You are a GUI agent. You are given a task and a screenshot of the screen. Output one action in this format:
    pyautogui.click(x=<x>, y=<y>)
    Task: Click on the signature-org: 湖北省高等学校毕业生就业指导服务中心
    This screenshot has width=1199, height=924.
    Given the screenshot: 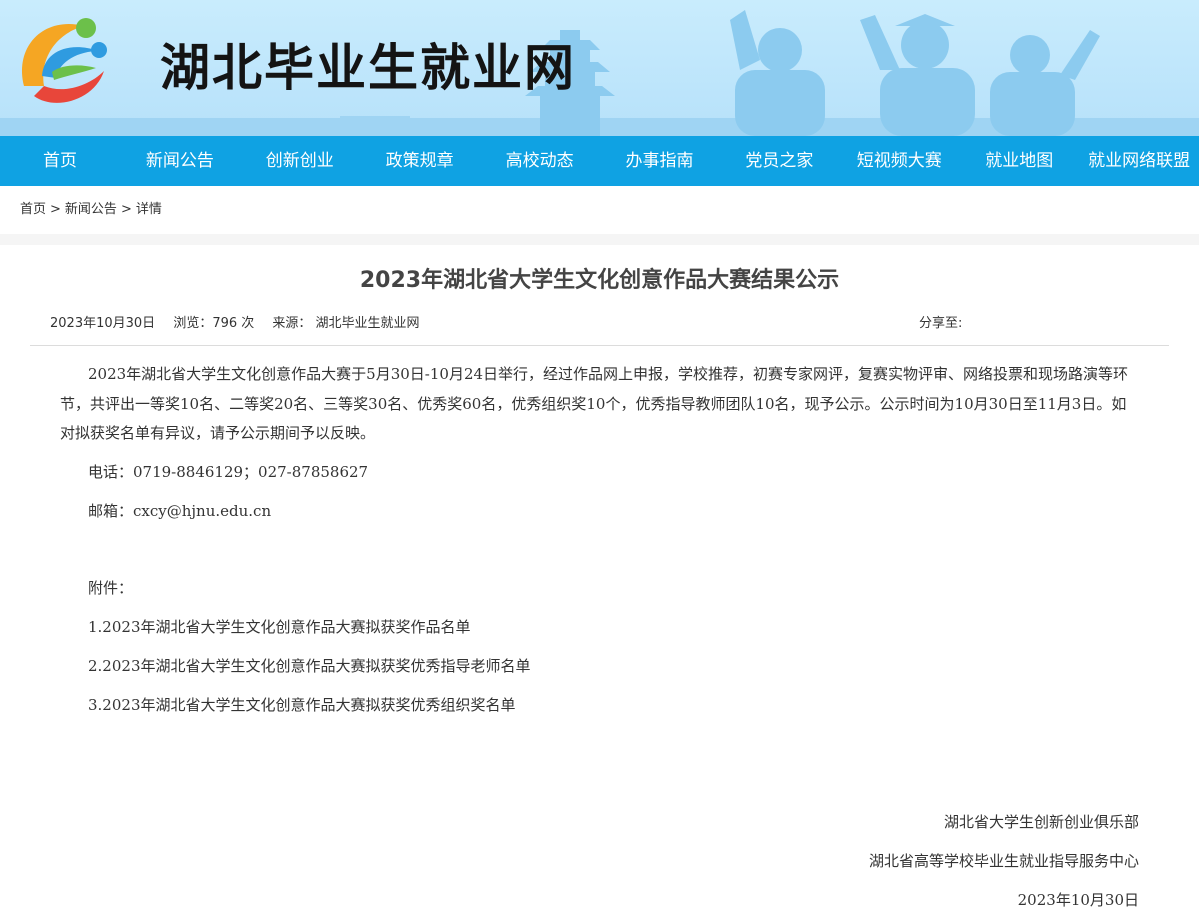 What is the action you would take?
    pyautogui.click(x=1003, y=860)
    